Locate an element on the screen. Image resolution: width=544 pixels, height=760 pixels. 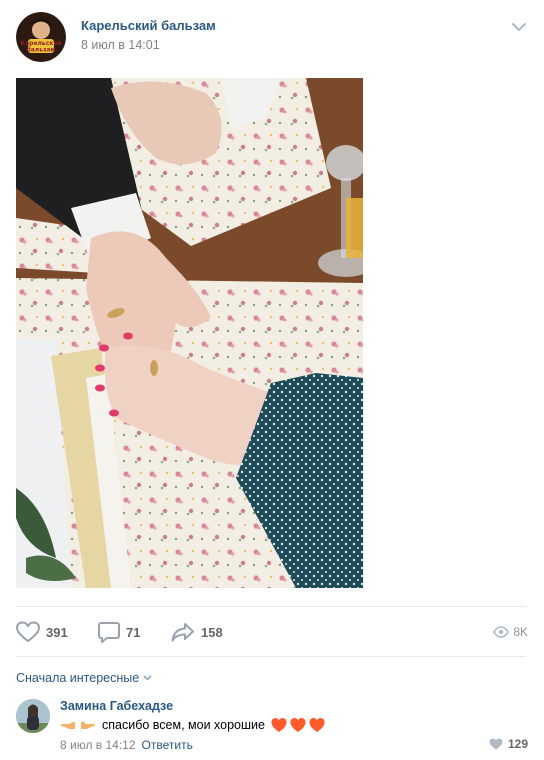
community-name: Карельский бальзам is located at coordinates (148, 25).